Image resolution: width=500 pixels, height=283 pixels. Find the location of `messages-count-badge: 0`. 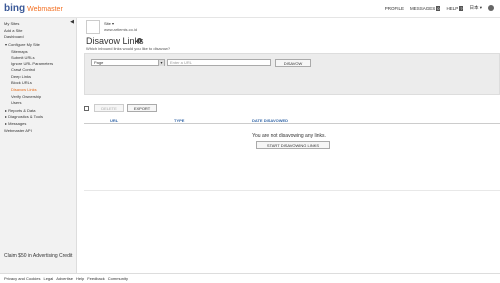

messages-count-badge: 0 is located at coordinates (438, 8).